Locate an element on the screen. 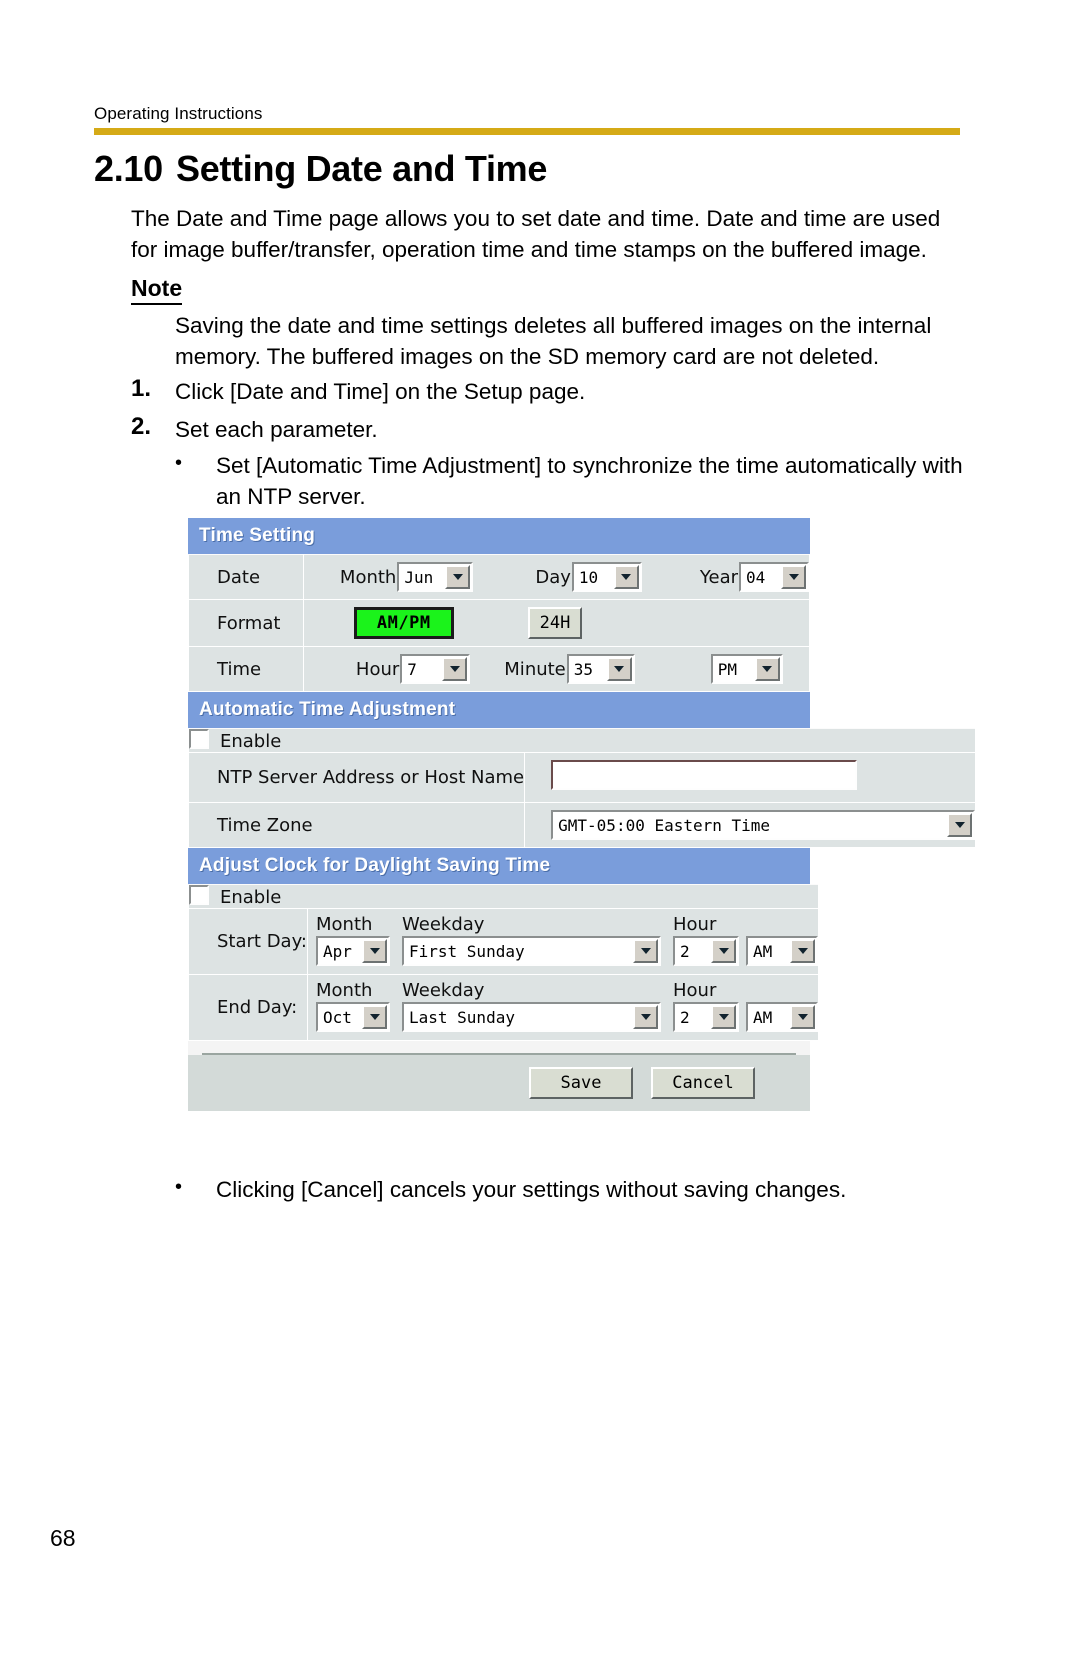 The width and height of the screenshot is (1080, 1669). month-label: Month is located at coordinates (368, 577).